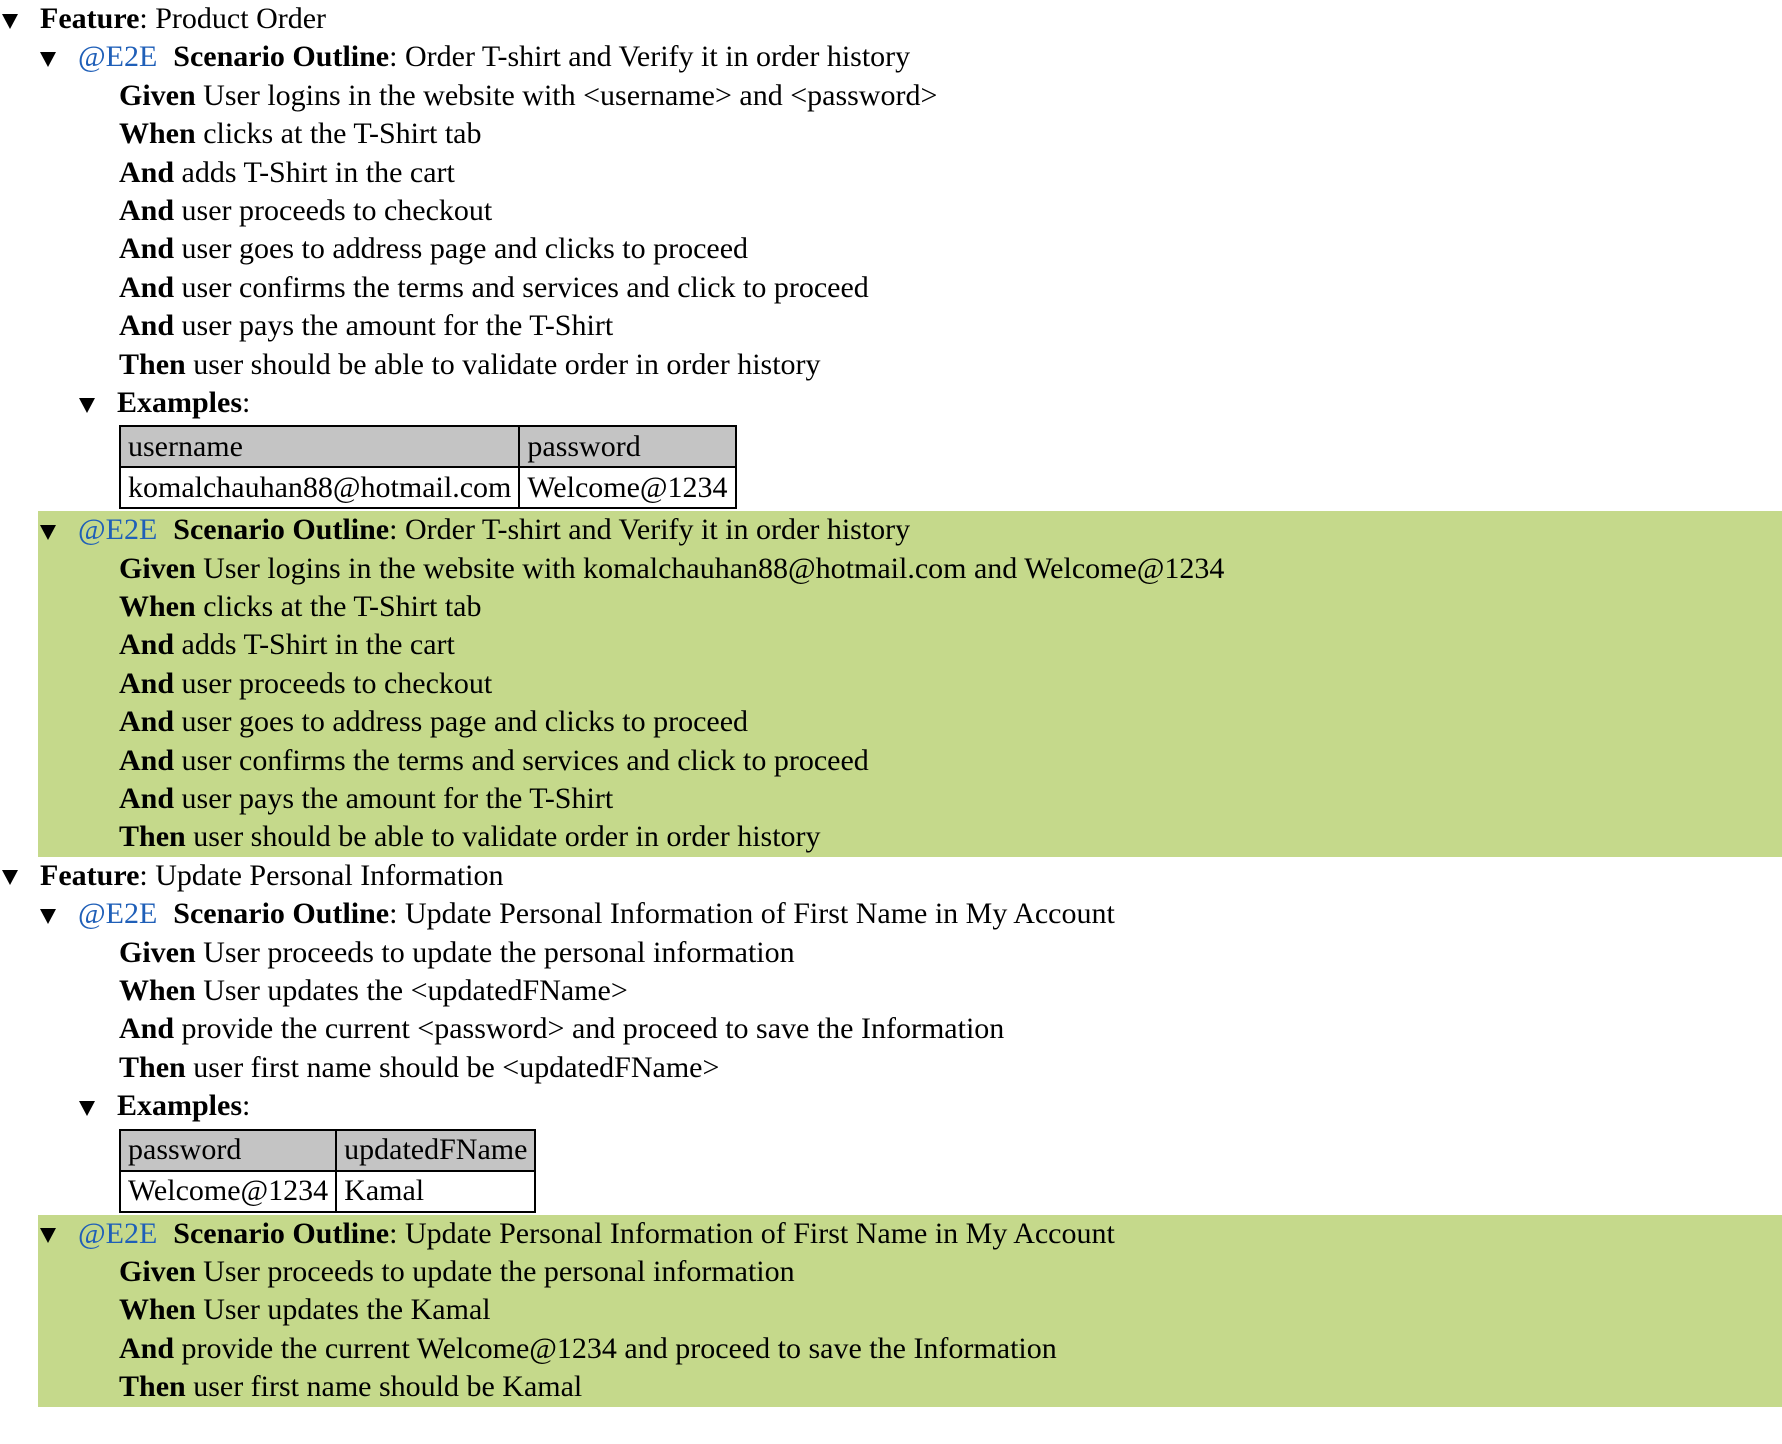 This screenshot has height=1444, width=1782. I want to click on step: When User updates the <updatedFName>, so click(891, 991).